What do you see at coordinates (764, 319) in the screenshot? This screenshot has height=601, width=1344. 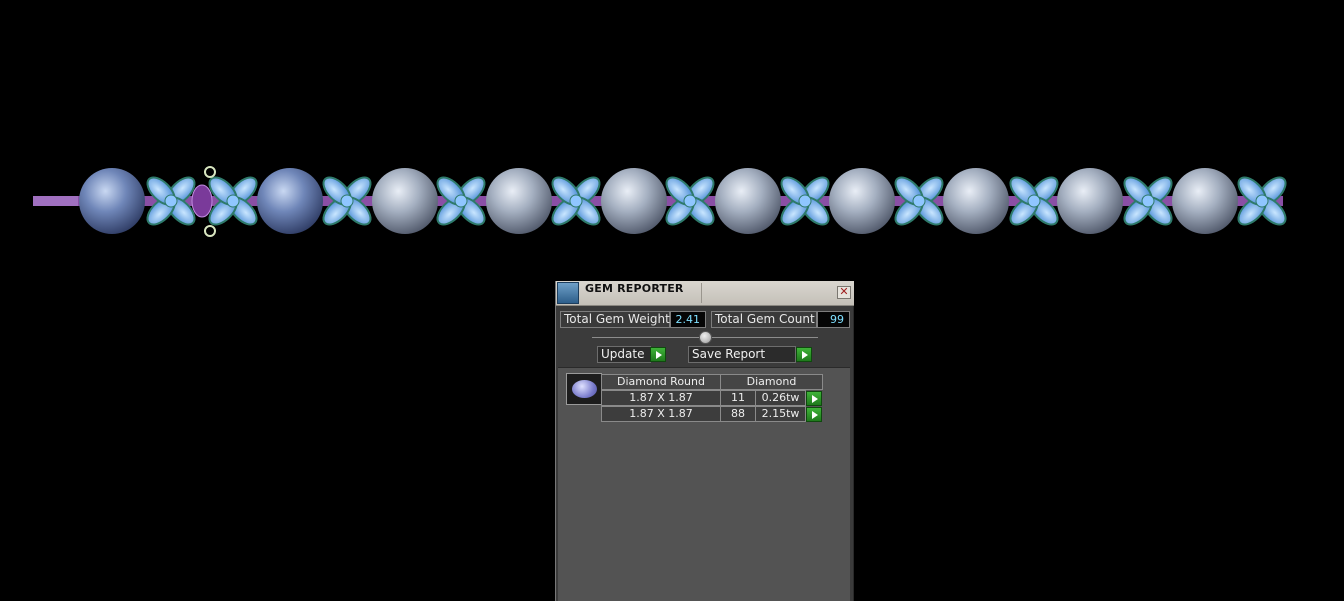 I see `total-gem-count-label: Total Gem Count` at bounding box center [764, 319].